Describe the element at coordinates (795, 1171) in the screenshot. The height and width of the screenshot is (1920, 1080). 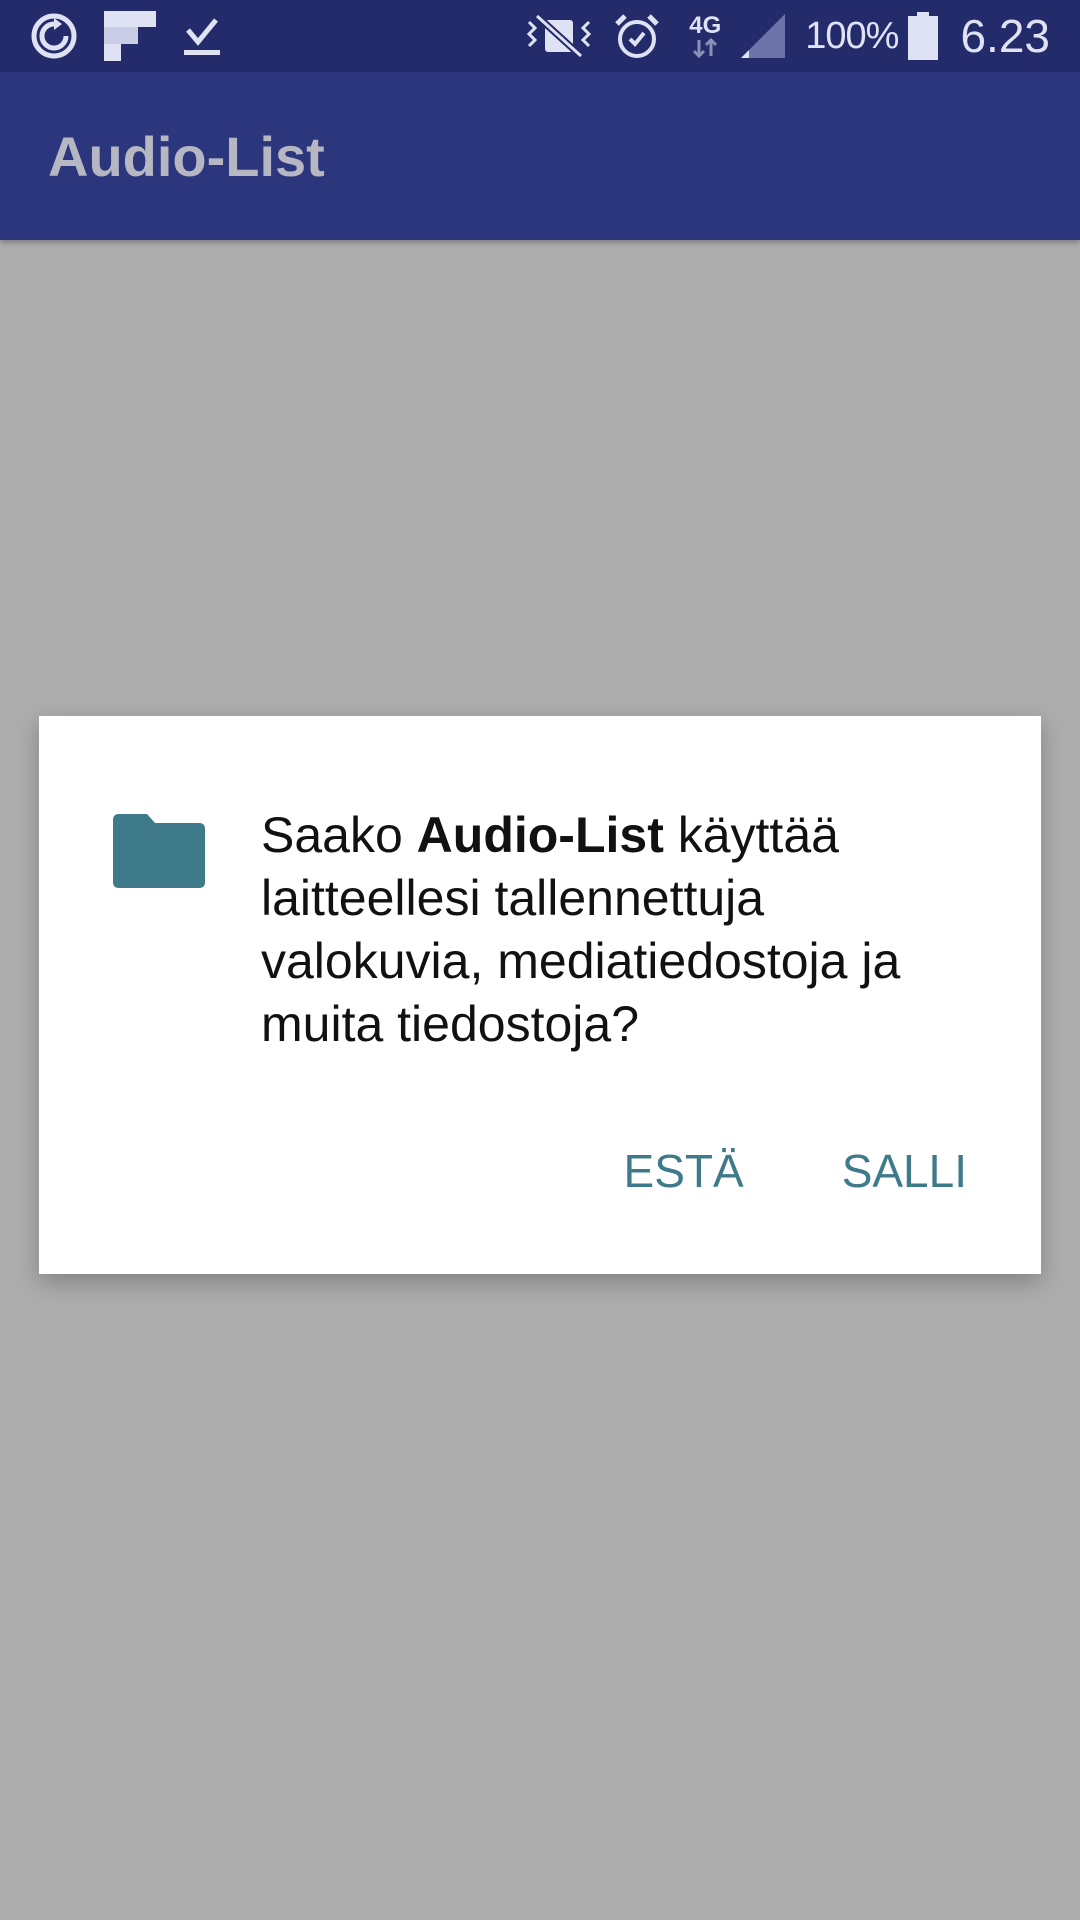
I see `dialog-actions: ESTÄ SALLI` at that location.